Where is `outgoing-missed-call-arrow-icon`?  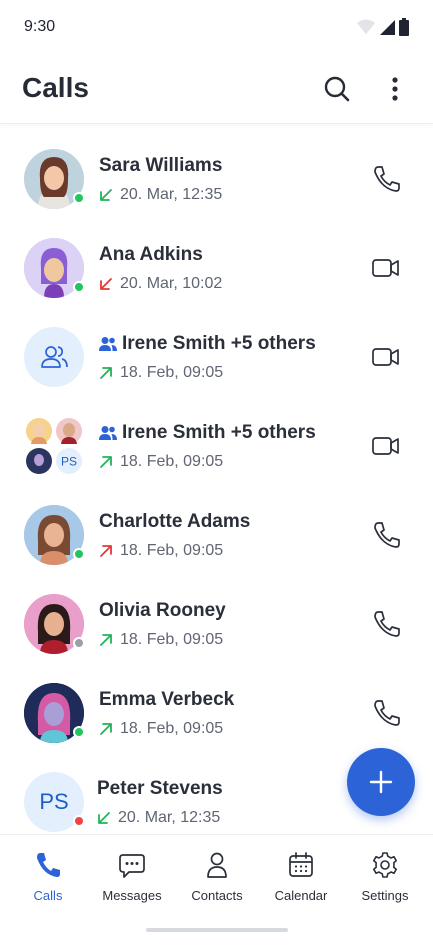 outgoing-missed-call-arrow-icon is located at coordinates (106, 551).